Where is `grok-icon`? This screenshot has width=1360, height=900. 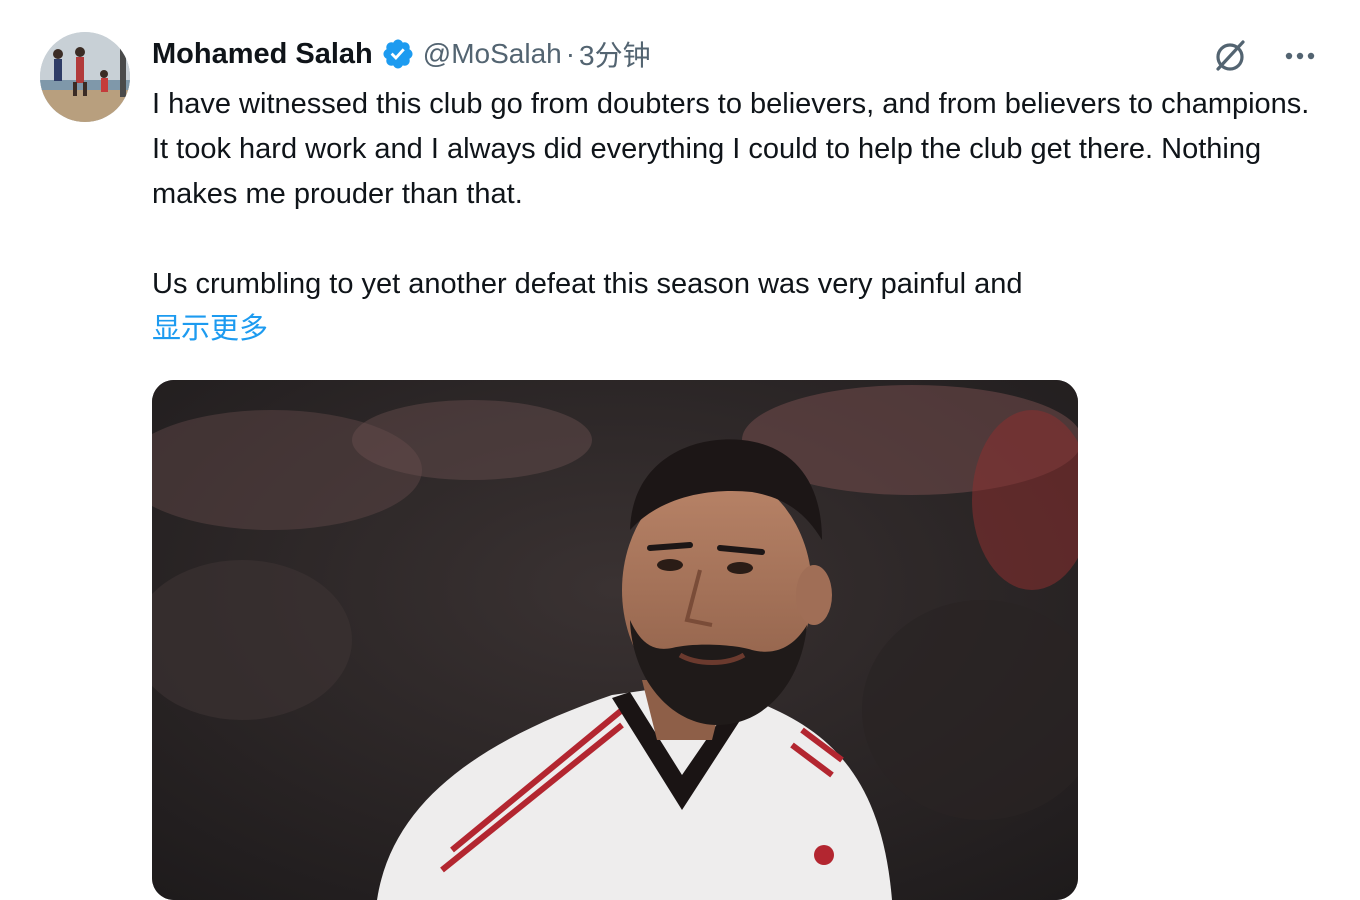 grok-icon is located at coordinates (1230, 56).